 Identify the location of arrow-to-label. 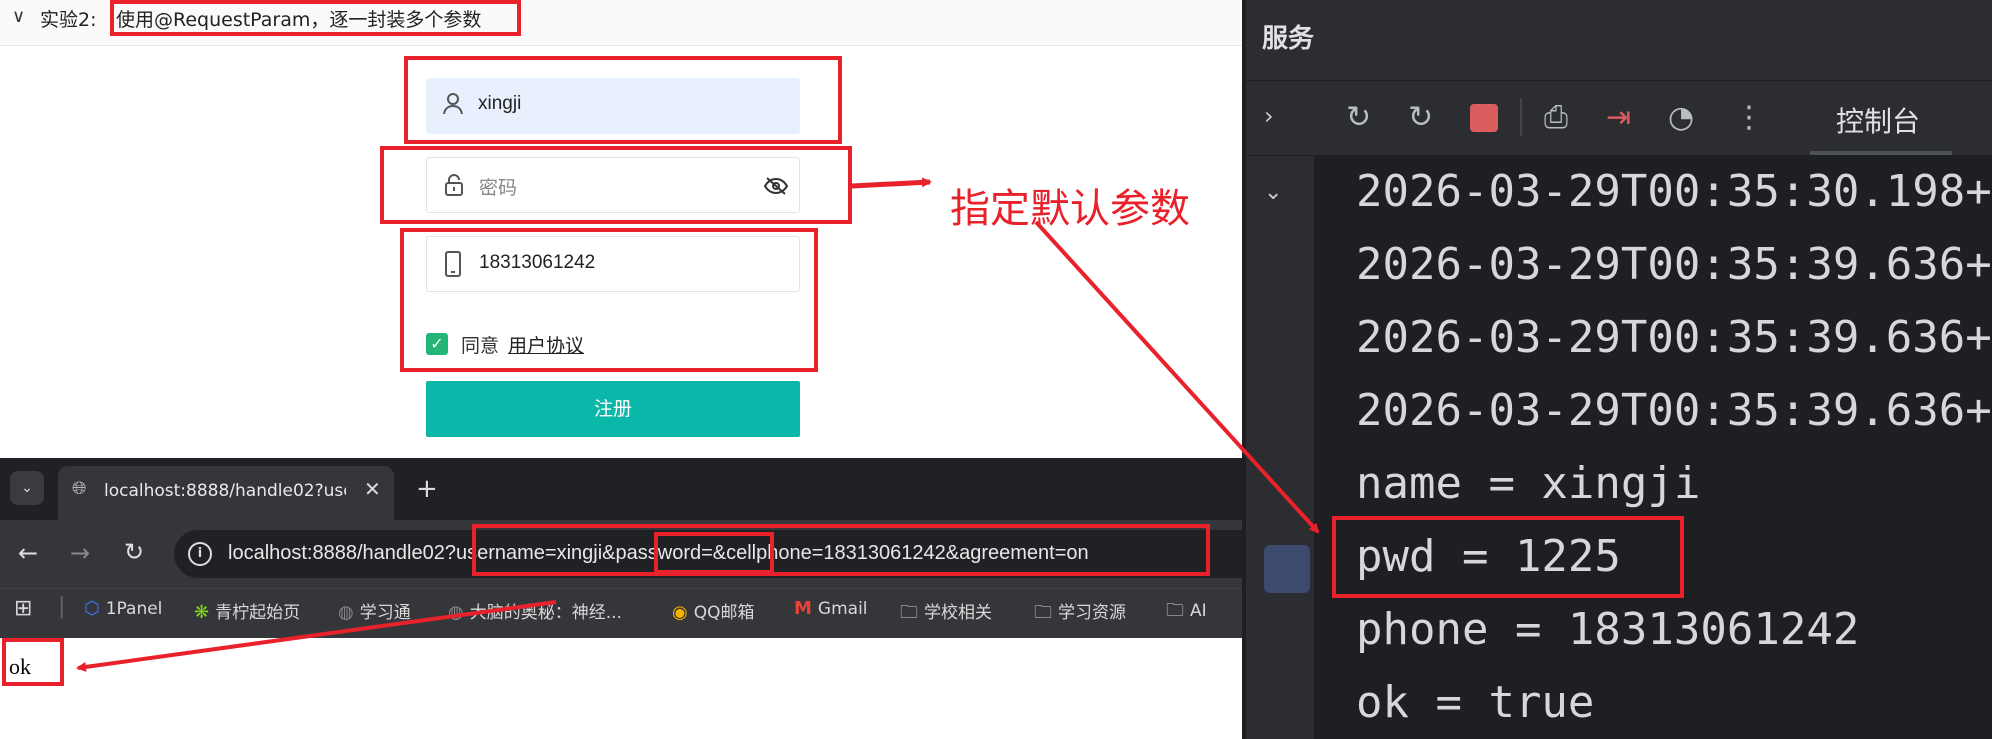
(891, 183).